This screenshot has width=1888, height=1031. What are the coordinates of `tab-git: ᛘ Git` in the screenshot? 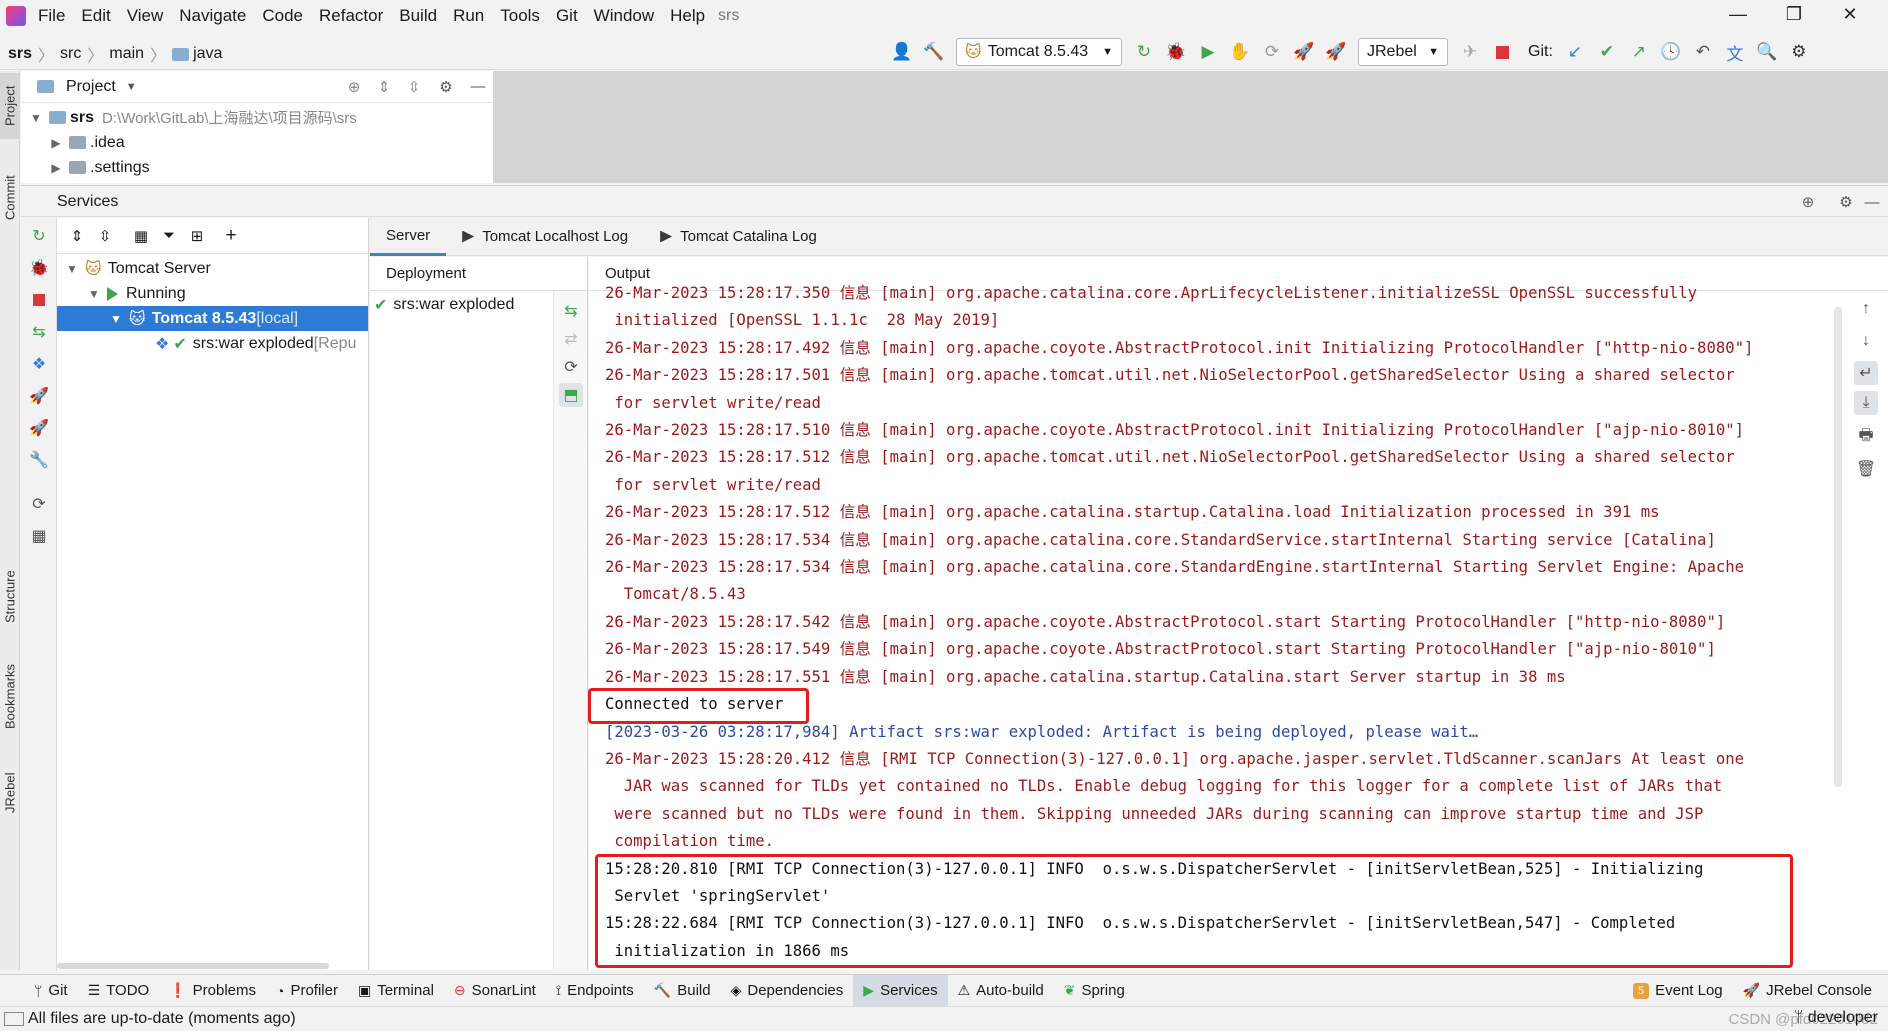 It's located at (51, 991).